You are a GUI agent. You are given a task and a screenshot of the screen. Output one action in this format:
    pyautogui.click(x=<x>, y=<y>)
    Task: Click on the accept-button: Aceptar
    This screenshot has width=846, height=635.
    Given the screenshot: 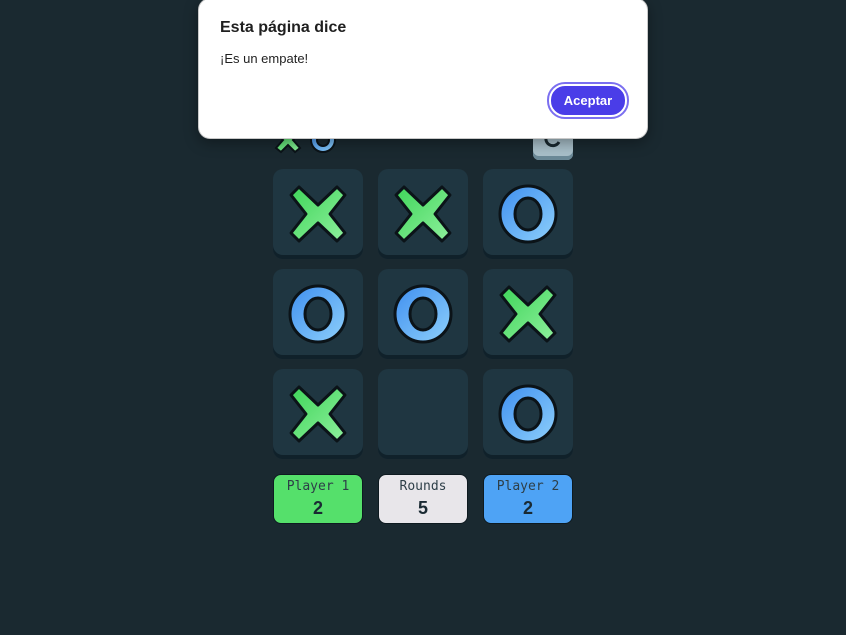 What is the action you would take?
    pyautogui.click(x=588, y=100)
    